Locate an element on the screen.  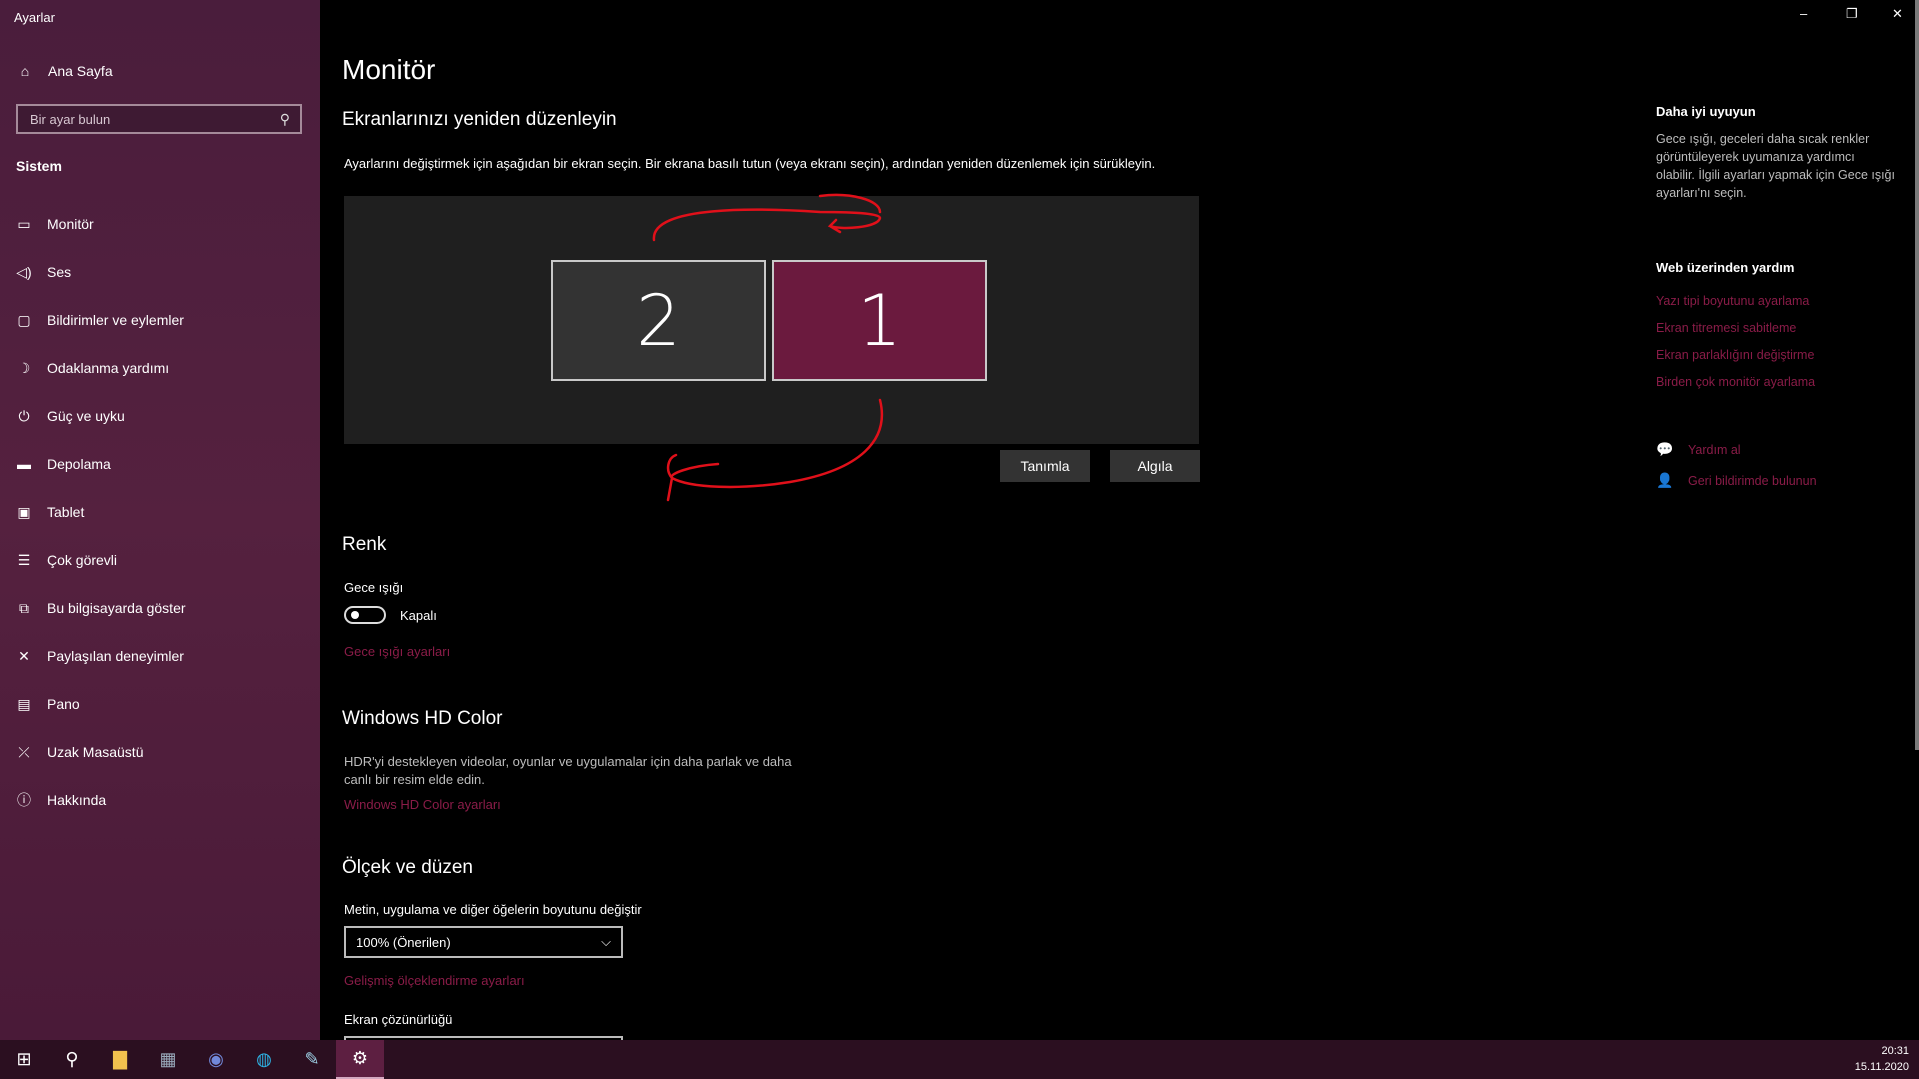
sidebar-item-label: Depolama is located at coordinates (79, 464).